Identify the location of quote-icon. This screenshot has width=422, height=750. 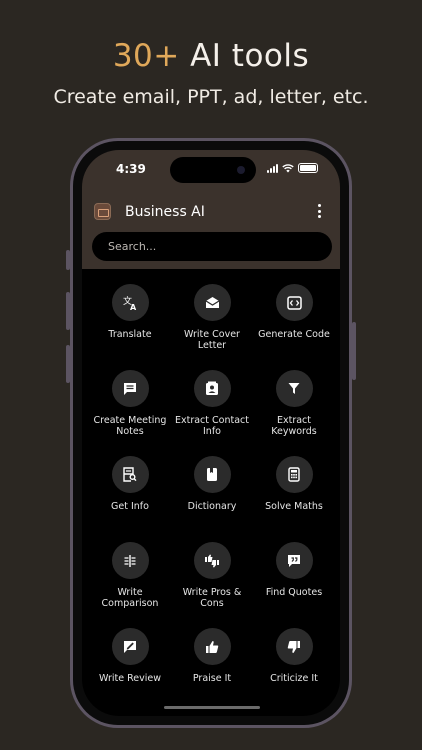
(294, 560).